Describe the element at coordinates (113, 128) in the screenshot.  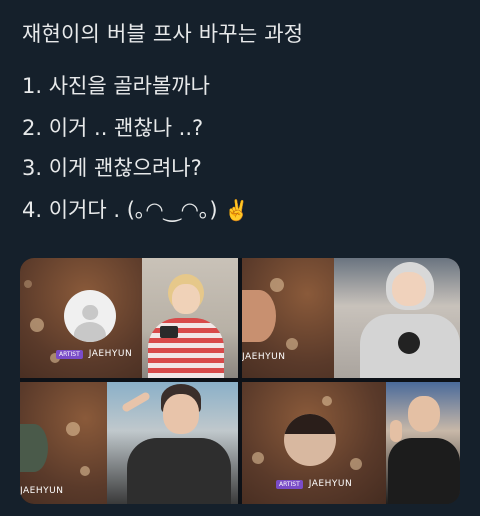
I see `step-2-text: 2. 이거 .. 괜찮나 ..?` at that location.